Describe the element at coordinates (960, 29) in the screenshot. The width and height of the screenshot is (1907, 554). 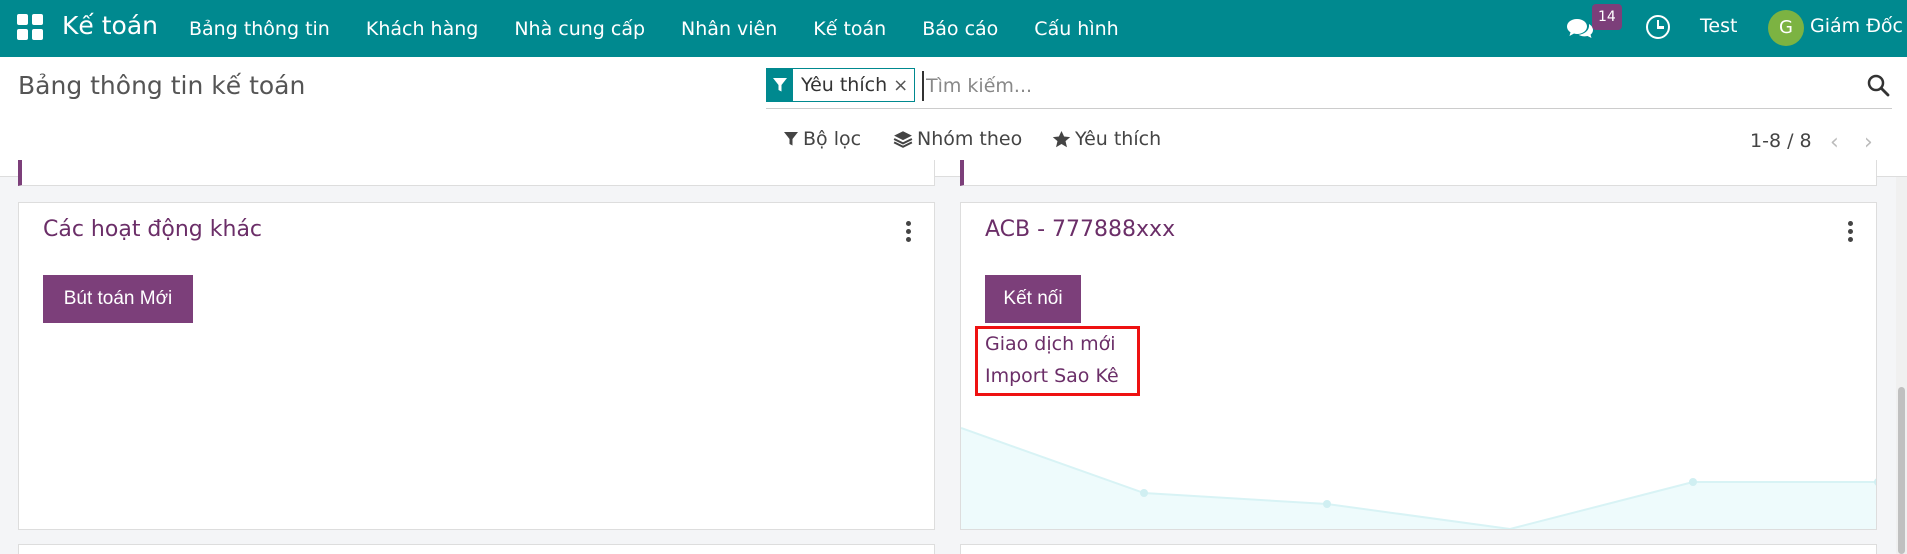
I see `menu-item-reports: Báo cáo` at that location.